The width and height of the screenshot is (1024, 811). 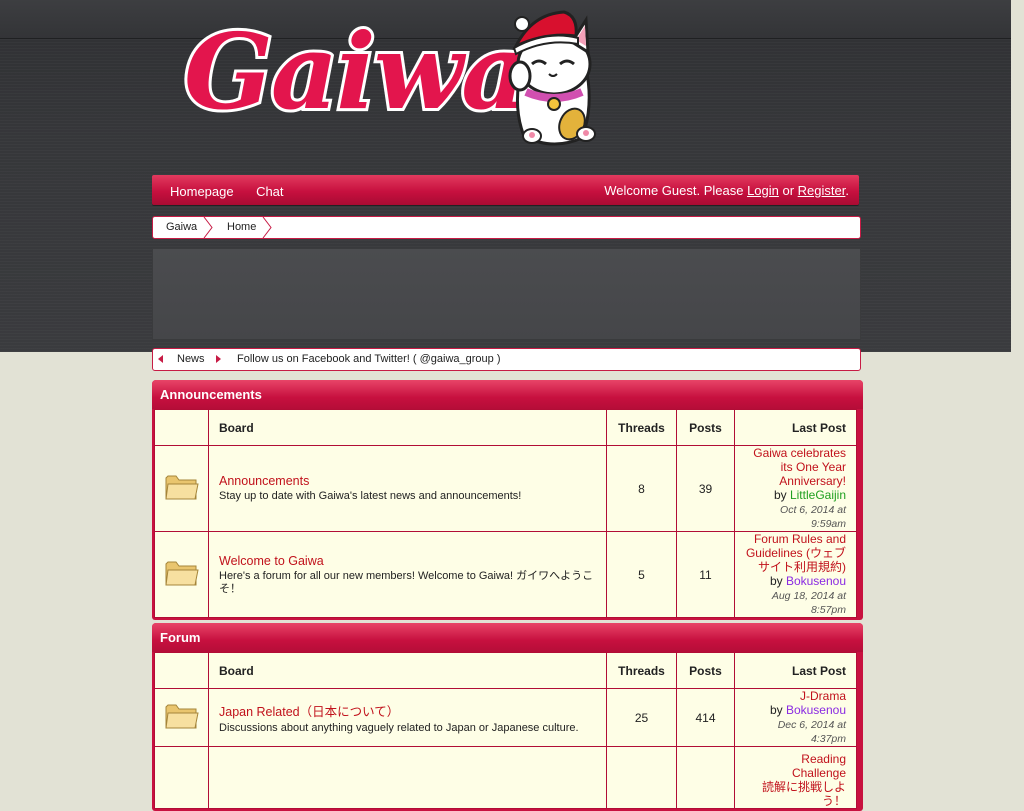 What do you see at coordinates (506, 227) in the screenshot?
I see `breadcrumb: Gaiwa Home` at bounding box center [506, 227].